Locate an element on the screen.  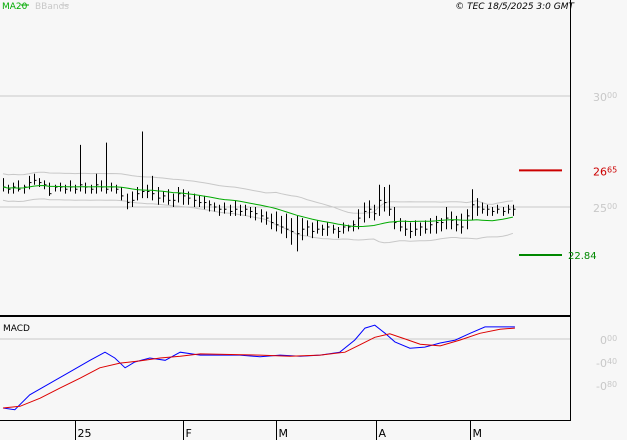
resistance-level-label: 2665 is located at coordinates (605, 171).